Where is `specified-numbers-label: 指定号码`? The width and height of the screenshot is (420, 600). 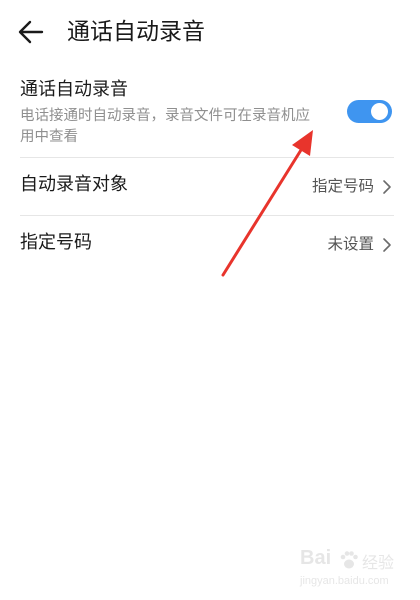 specified-numbers-label: 指定号码 is located at coordinates (56, 242).